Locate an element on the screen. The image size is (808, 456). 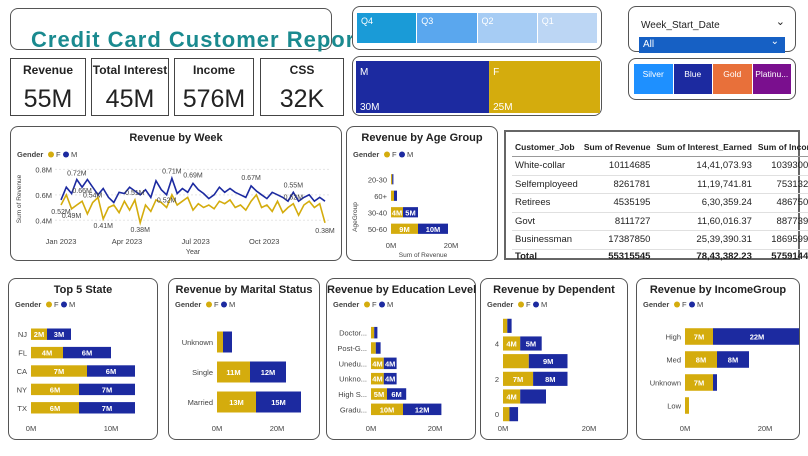
table-header: Sum of Income is located at coordinates (781, 148).